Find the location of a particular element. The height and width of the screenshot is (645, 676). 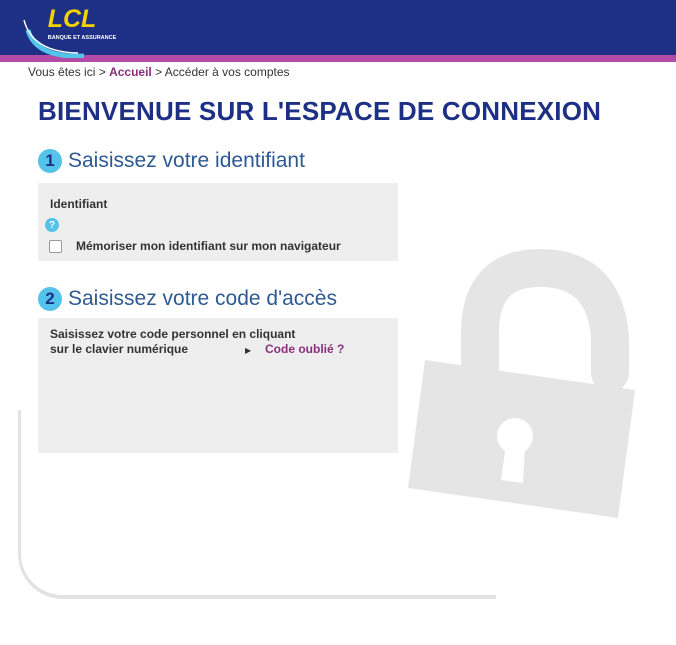

identifier-label: Identifiant is located at coordinates (79, 204).